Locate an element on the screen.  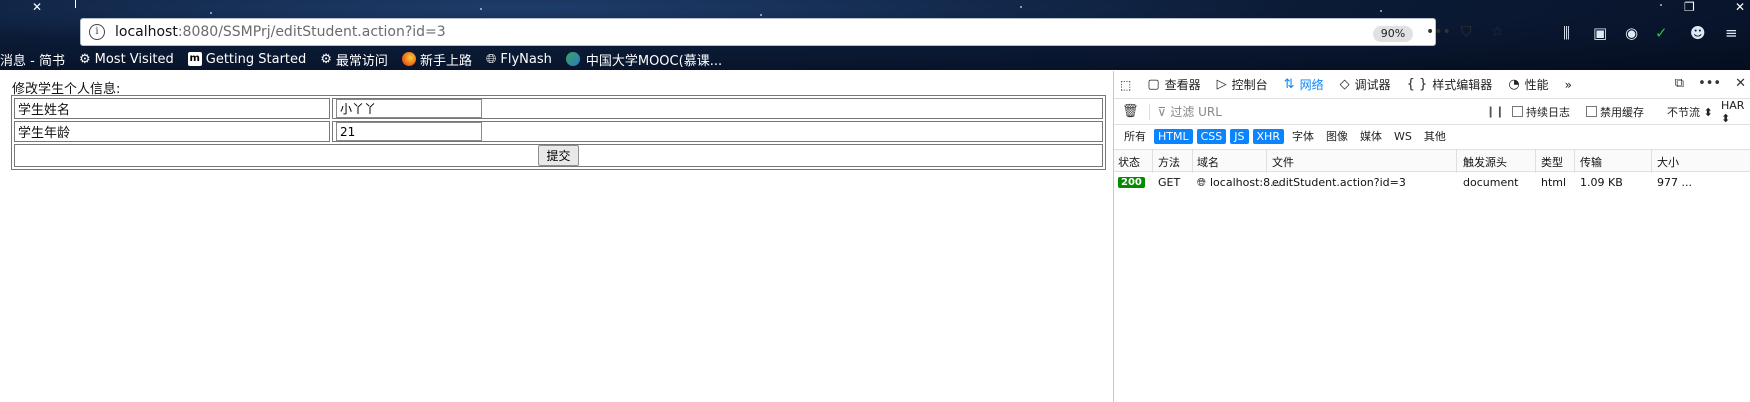
column-type: 类型 is located at coordinates (1552, 162).